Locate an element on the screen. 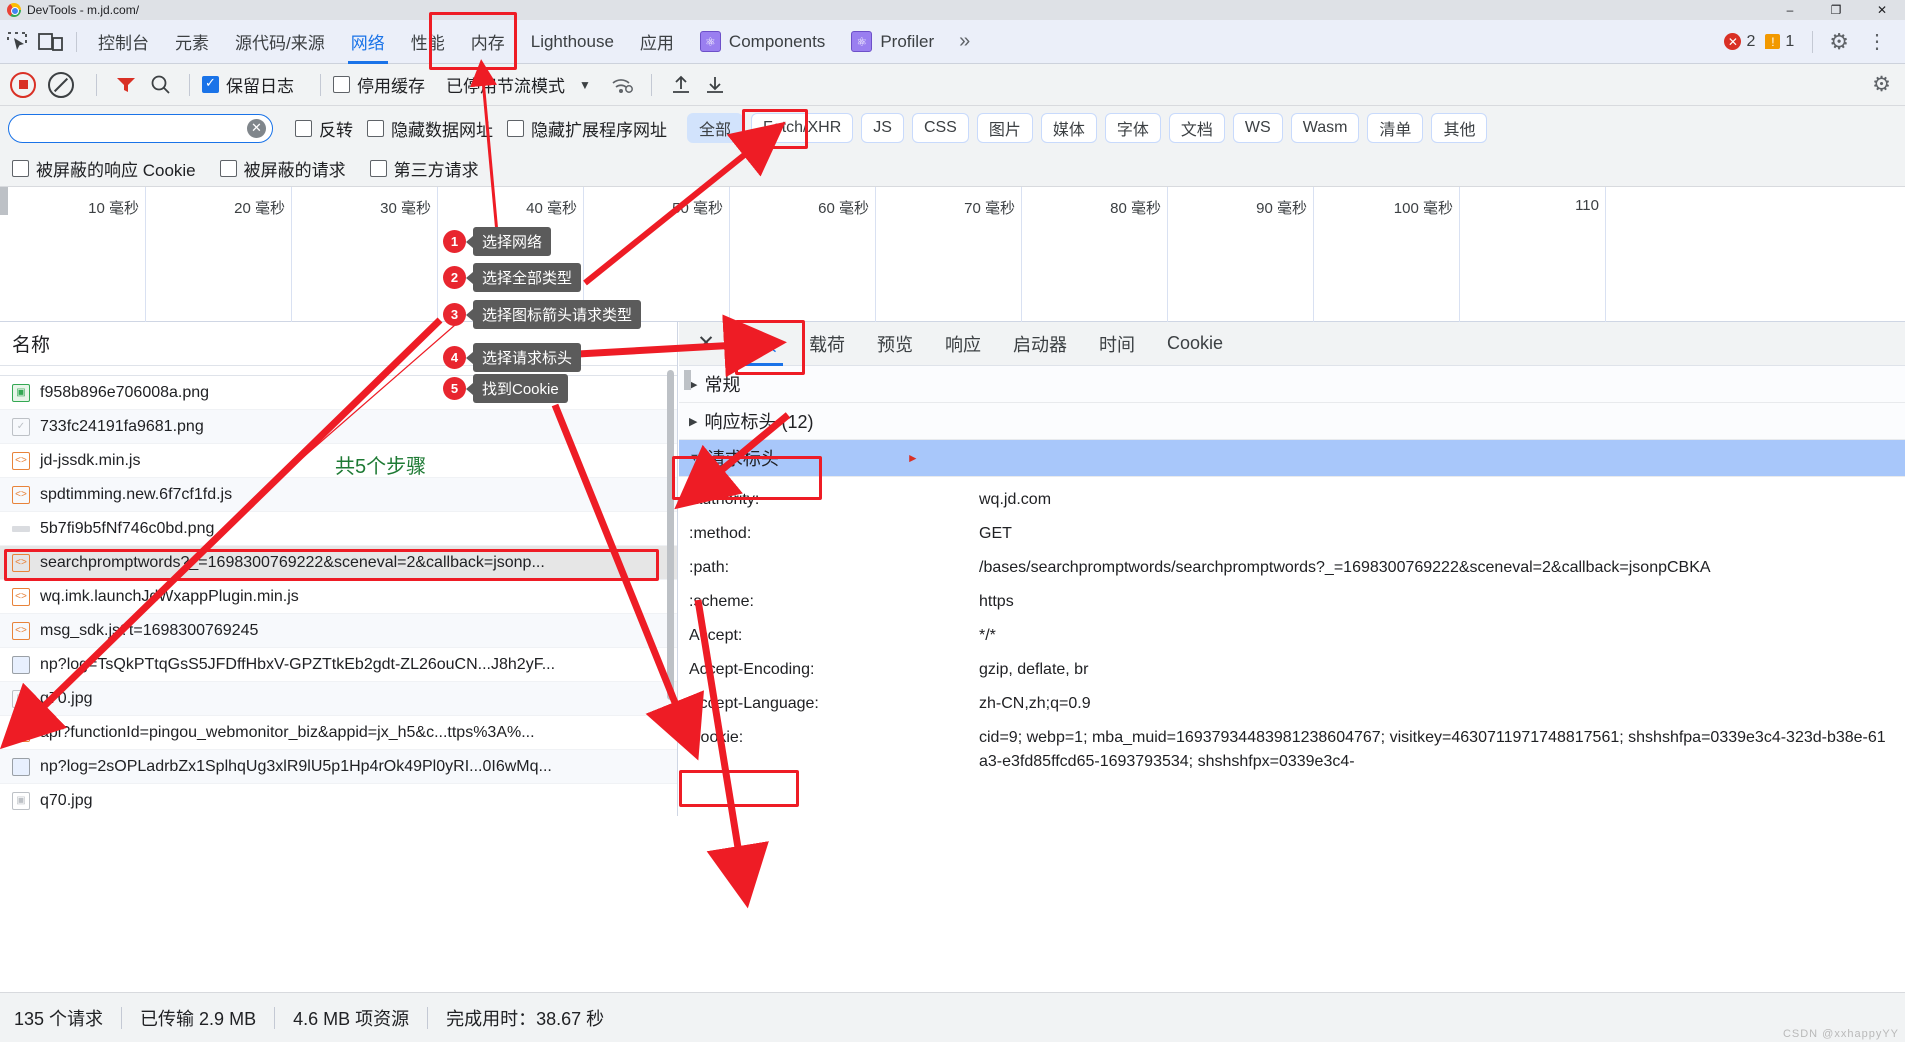  type-filter-doc: 文档 is located at coordinates (1196, 128).